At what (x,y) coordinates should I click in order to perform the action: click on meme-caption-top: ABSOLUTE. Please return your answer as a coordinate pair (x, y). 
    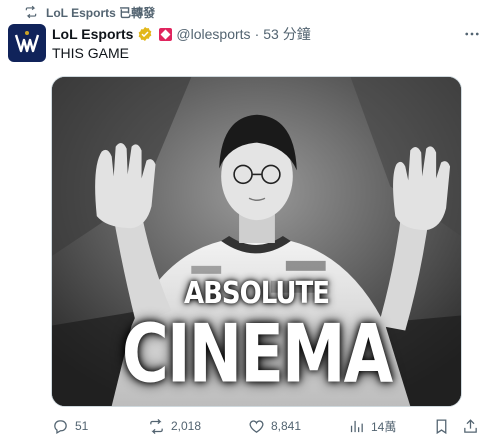
    Looking at the image, I should click on (256, 294).